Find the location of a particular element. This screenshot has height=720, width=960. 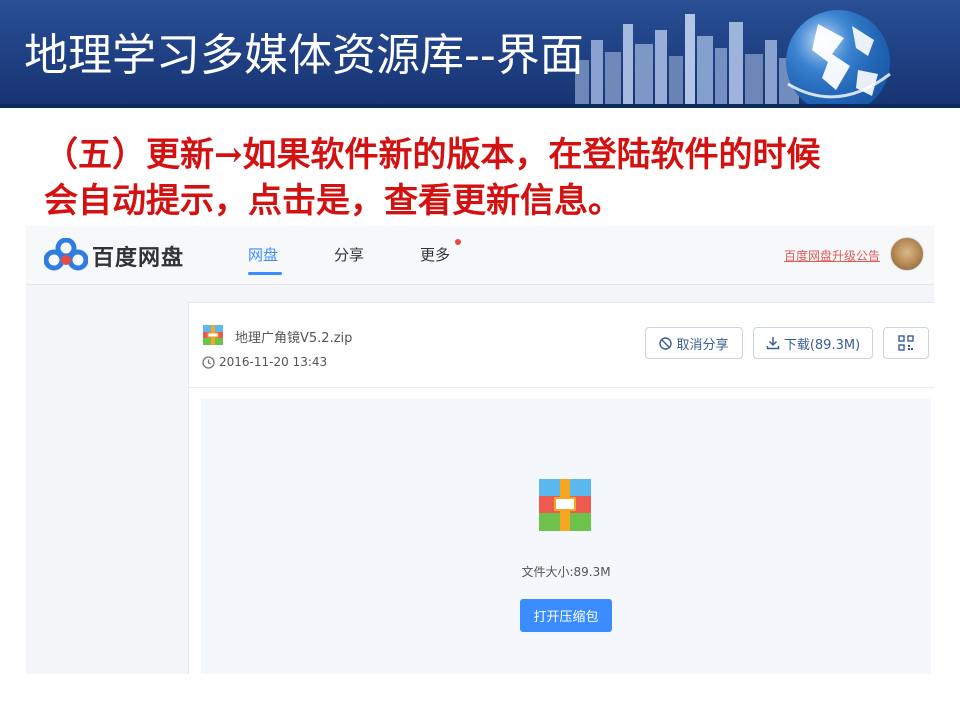

panel-divider is located at coordinates (561, 387).